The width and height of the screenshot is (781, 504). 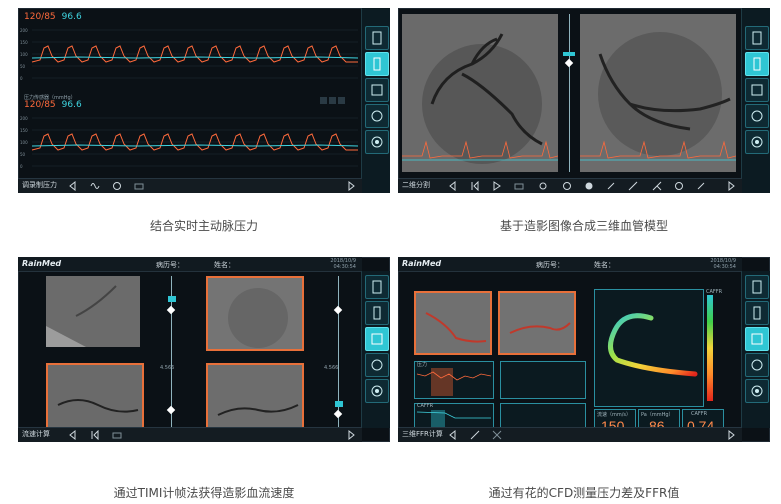 What do you see at coordinates (497, 186) in the screenshot?
I see `play-icon` at bounding box center [497, 186].